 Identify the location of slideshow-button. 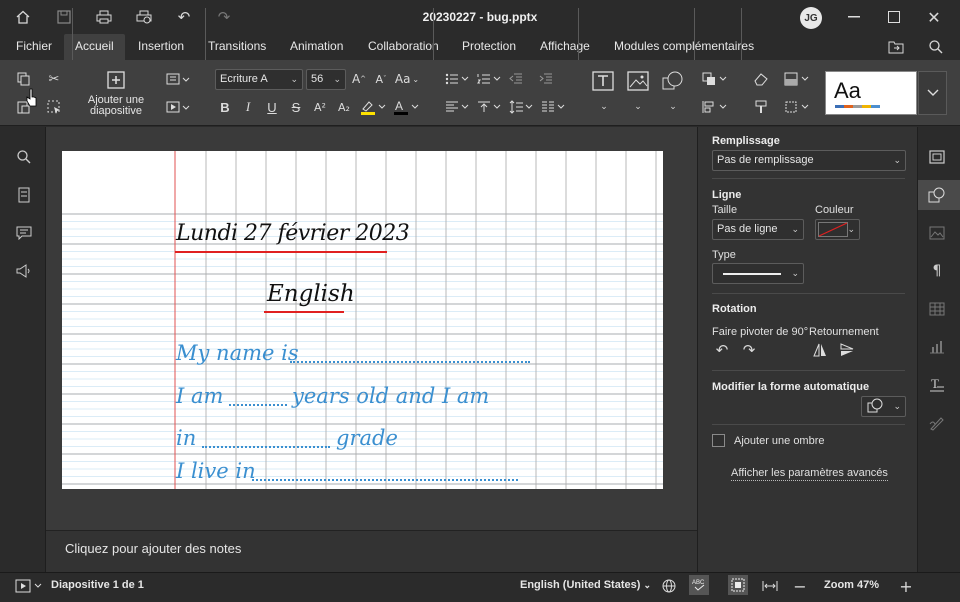
(29, 586).